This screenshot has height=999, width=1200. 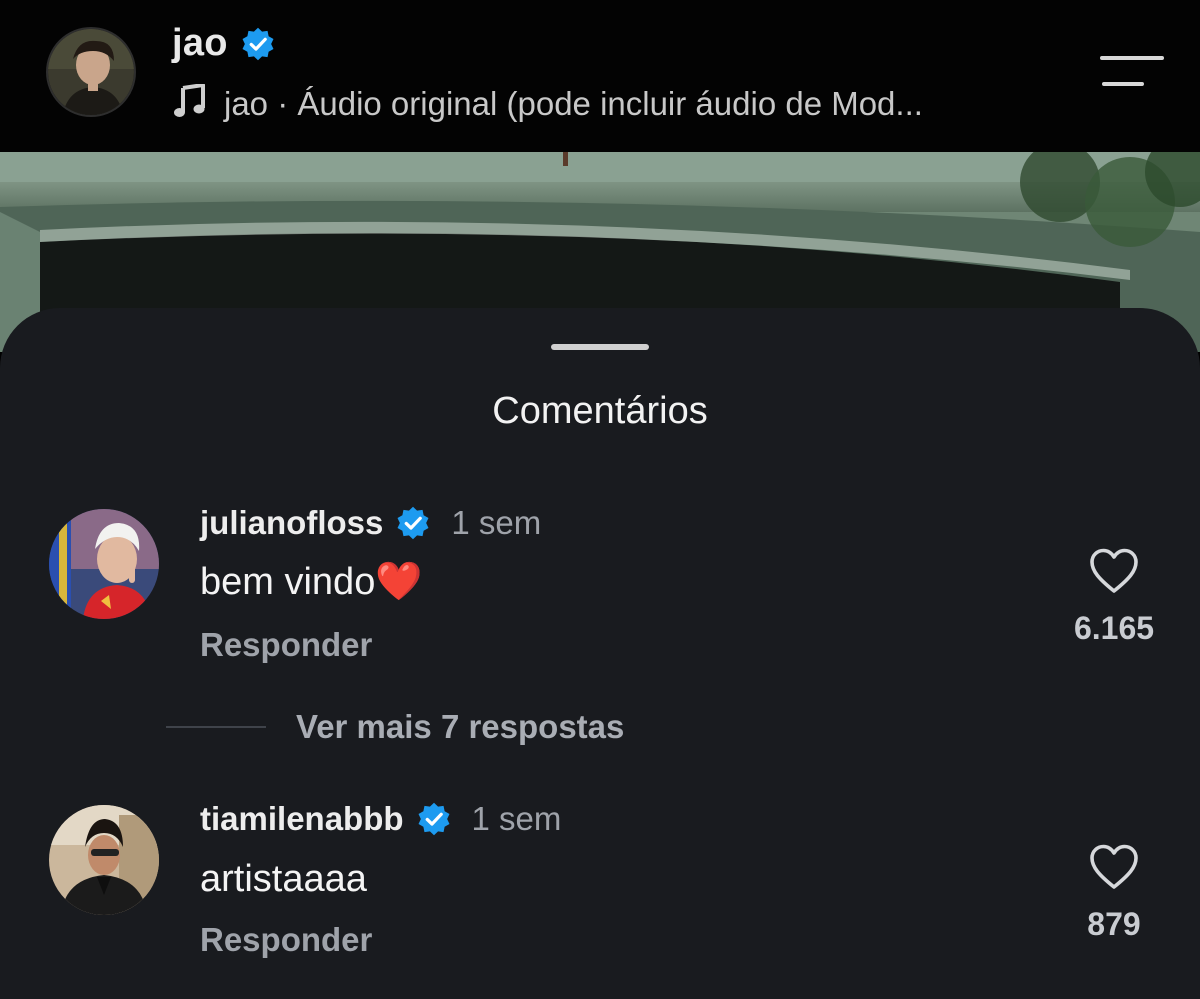 What do you see at coordinates (216, 727) in the screenshot?
I see `replies-divider-line` at bounding box center [216, 727].